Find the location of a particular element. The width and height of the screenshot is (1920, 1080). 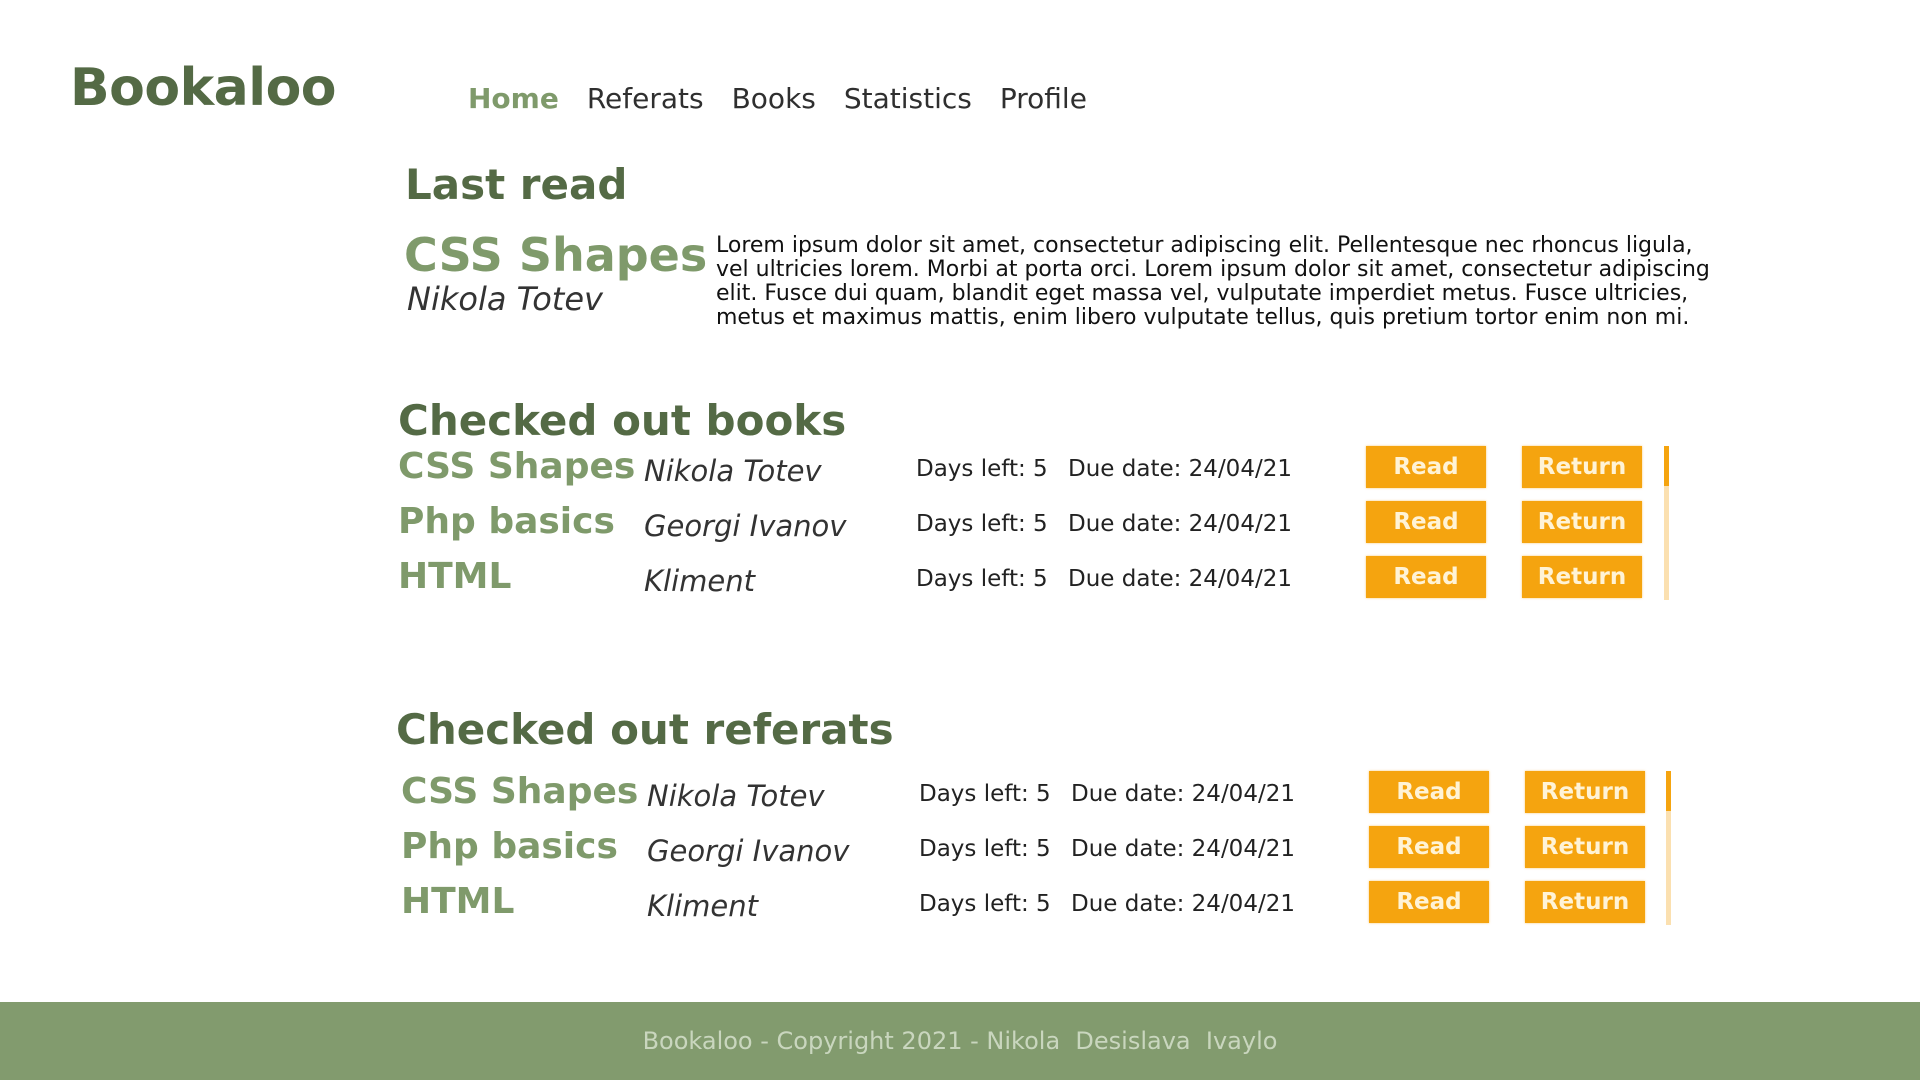

book-title: Php basics is located at coordinates (506, 521).